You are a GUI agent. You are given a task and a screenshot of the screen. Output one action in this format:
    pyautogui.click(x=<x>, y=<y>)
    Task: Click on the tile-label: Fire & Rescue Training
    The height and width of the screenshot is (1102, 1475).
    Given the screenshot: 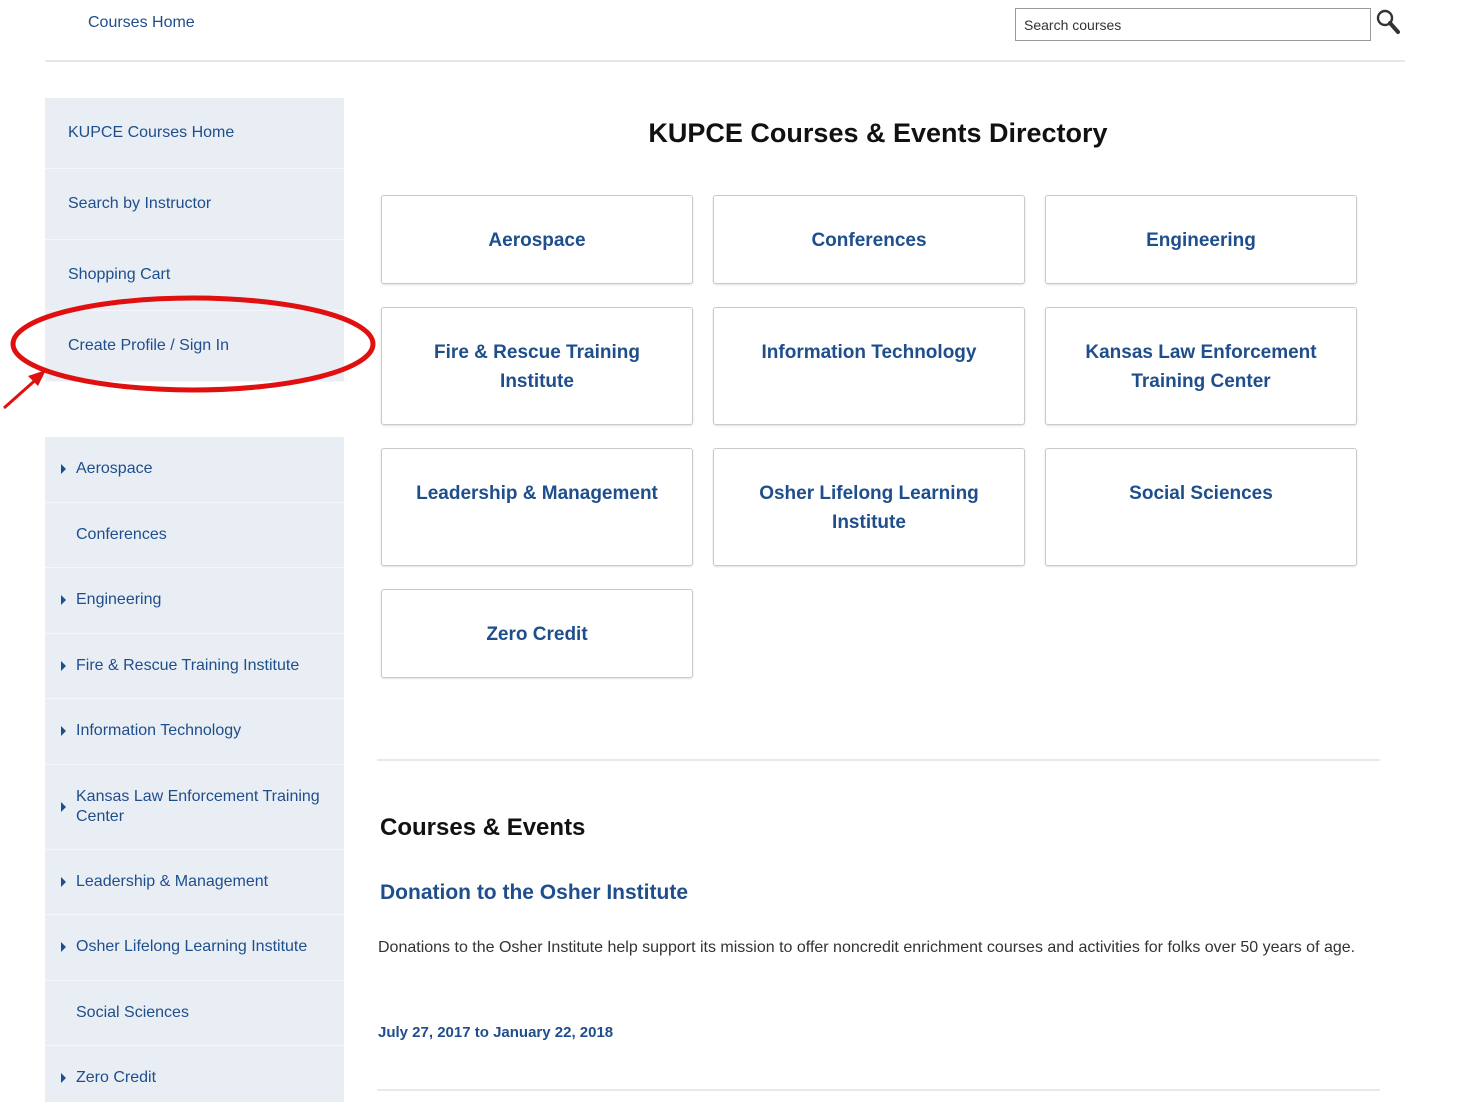 What is the action you would take?
    pyautogui.click(x=537, y=352)
    